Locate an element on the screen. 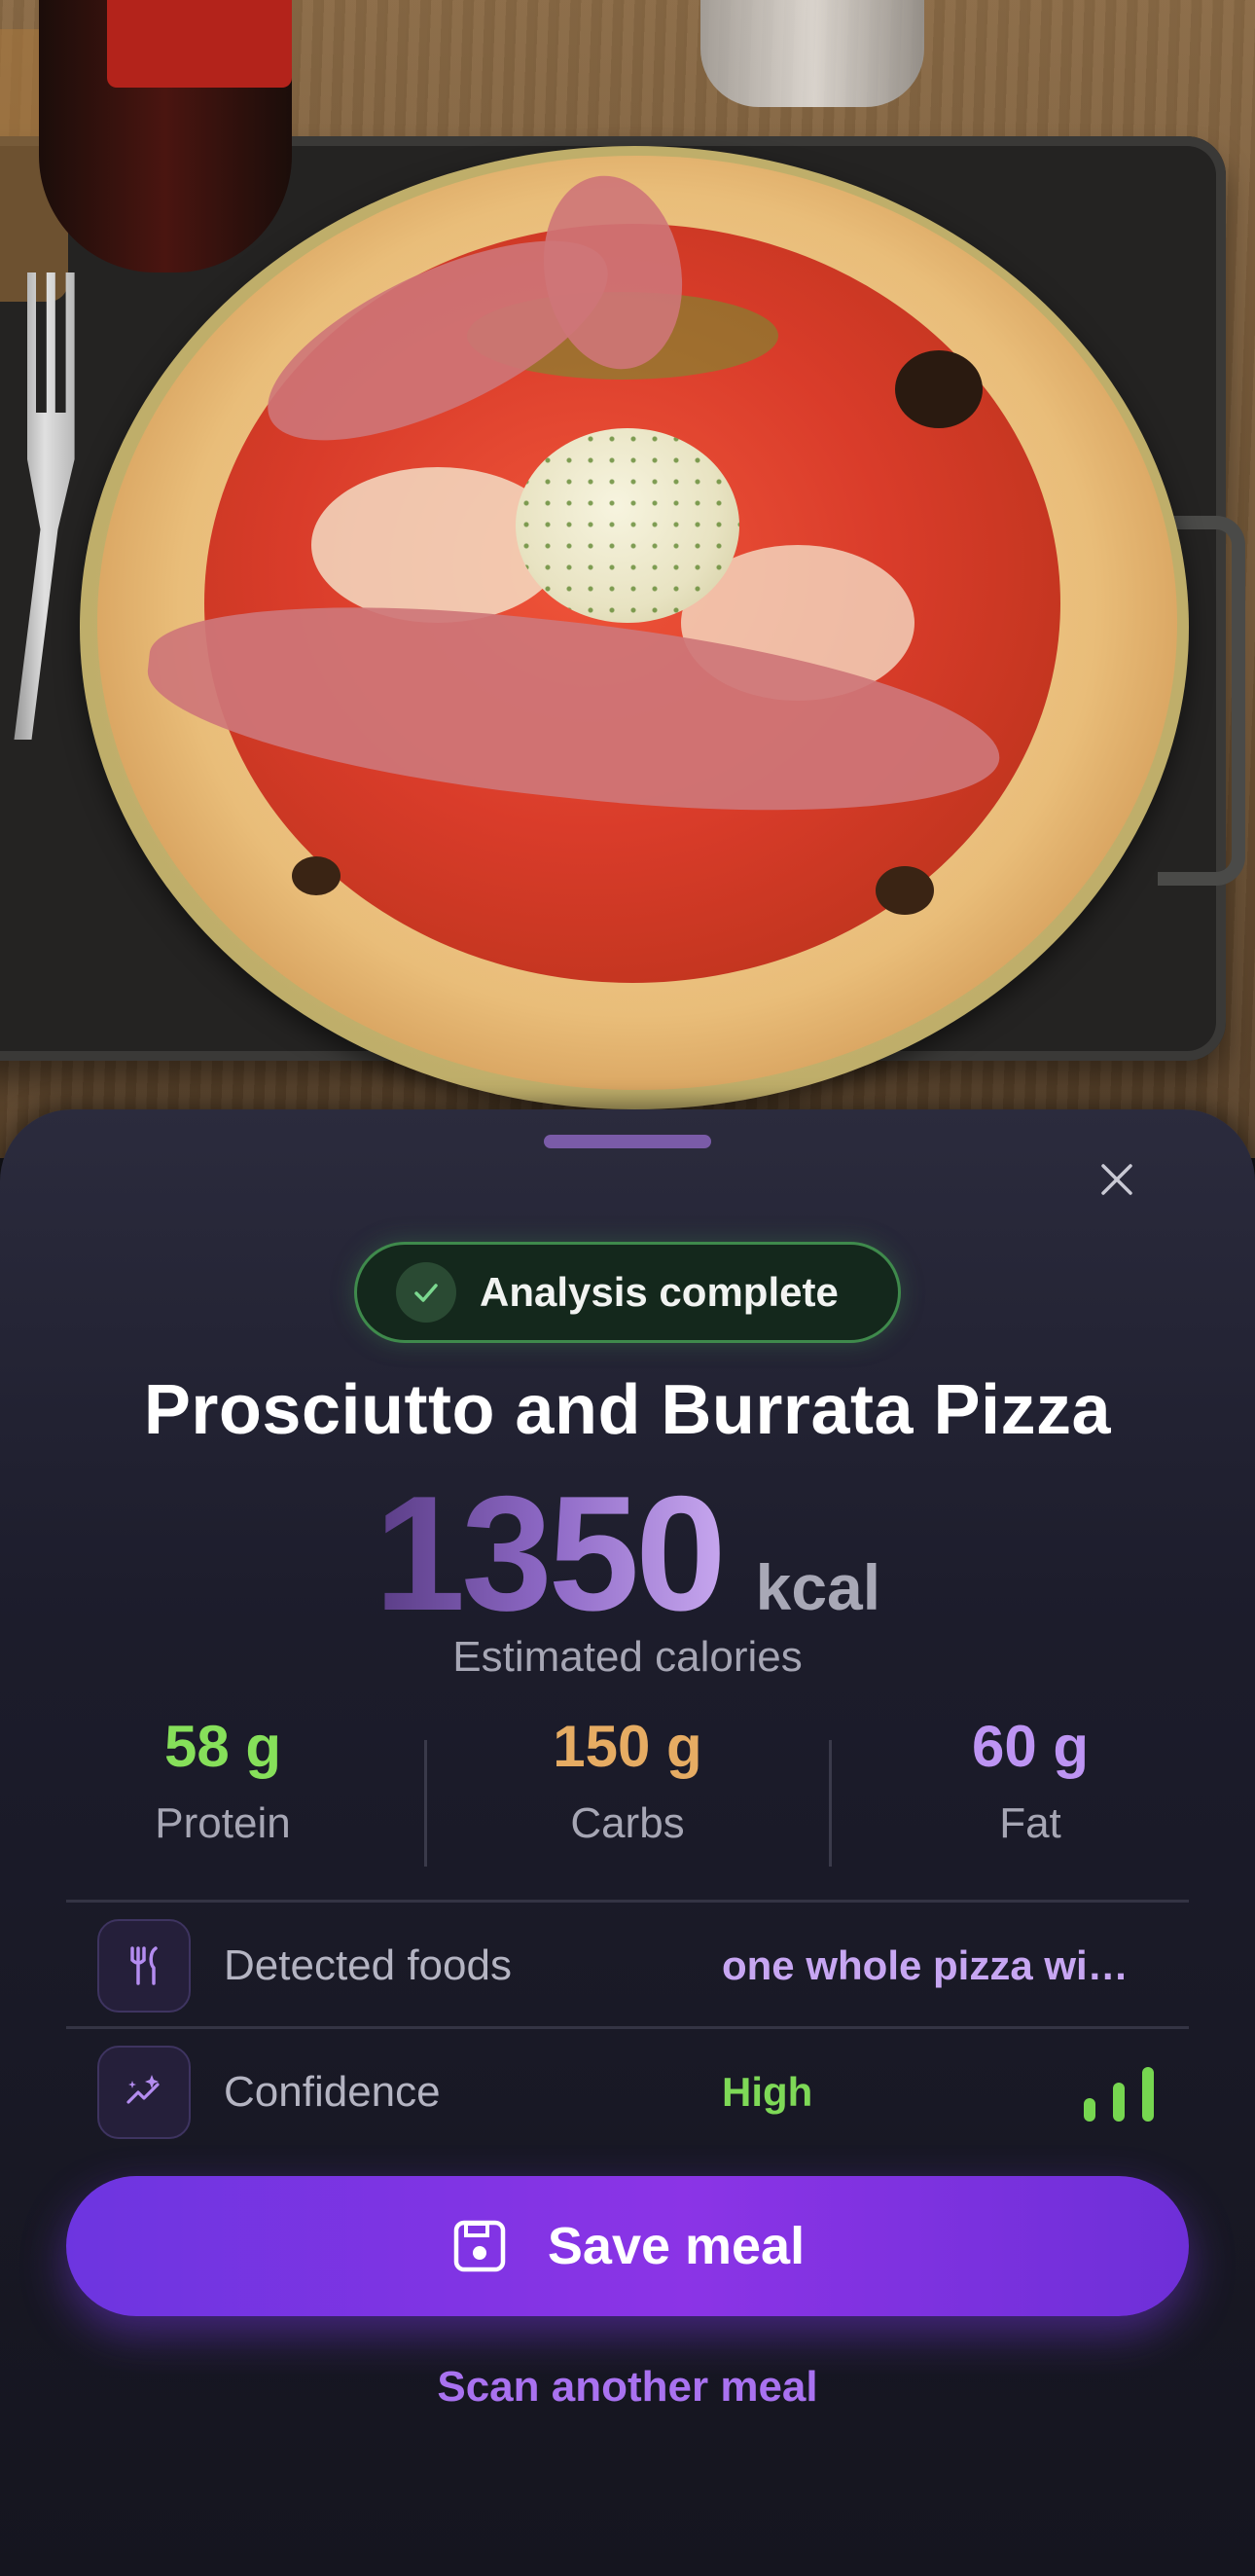 The width and height of the screenshot is (1255, 2576). close-button is located at coordinates (1117, 1181).